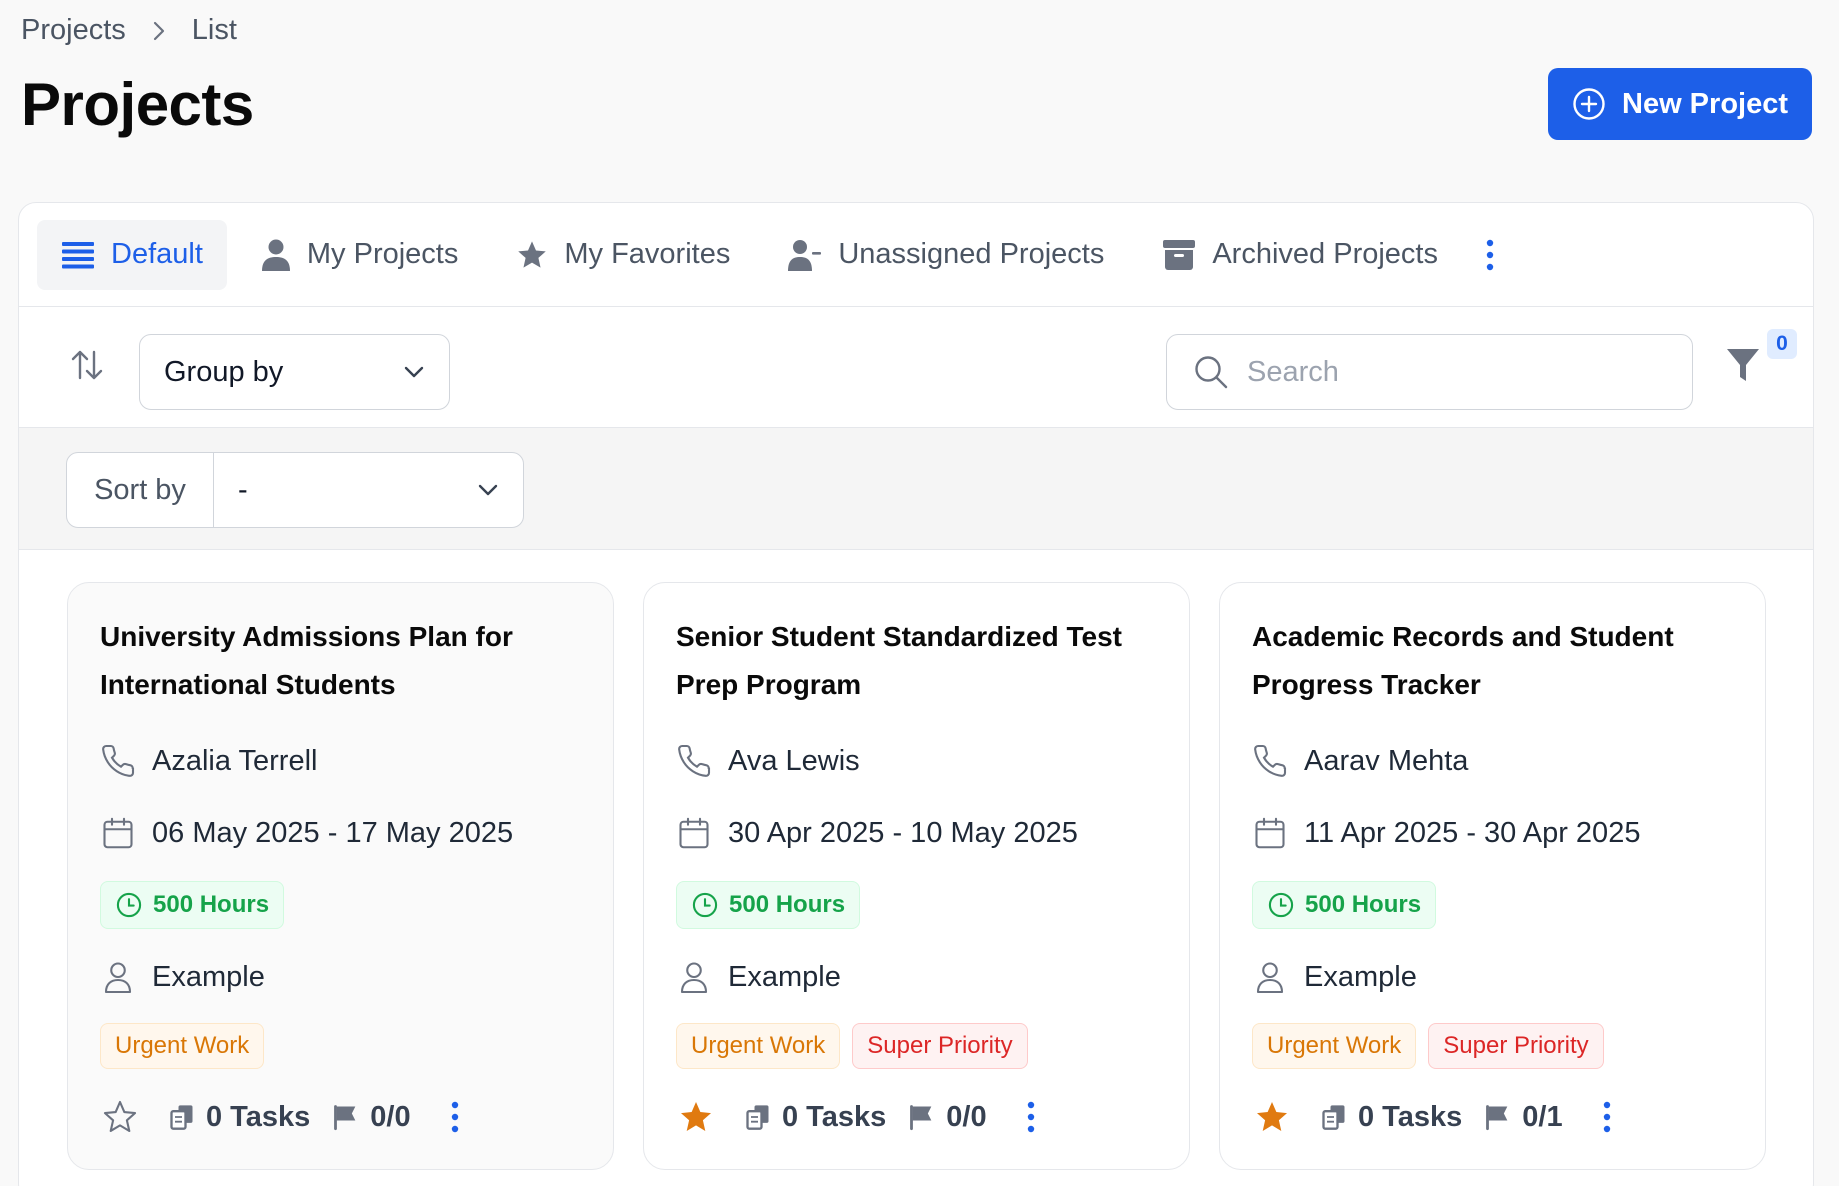  What do you see at coordinates (382, 254) in the screenshot?
I see `tab-my-projects-label: My Projects` at bounding box center [382, 254].